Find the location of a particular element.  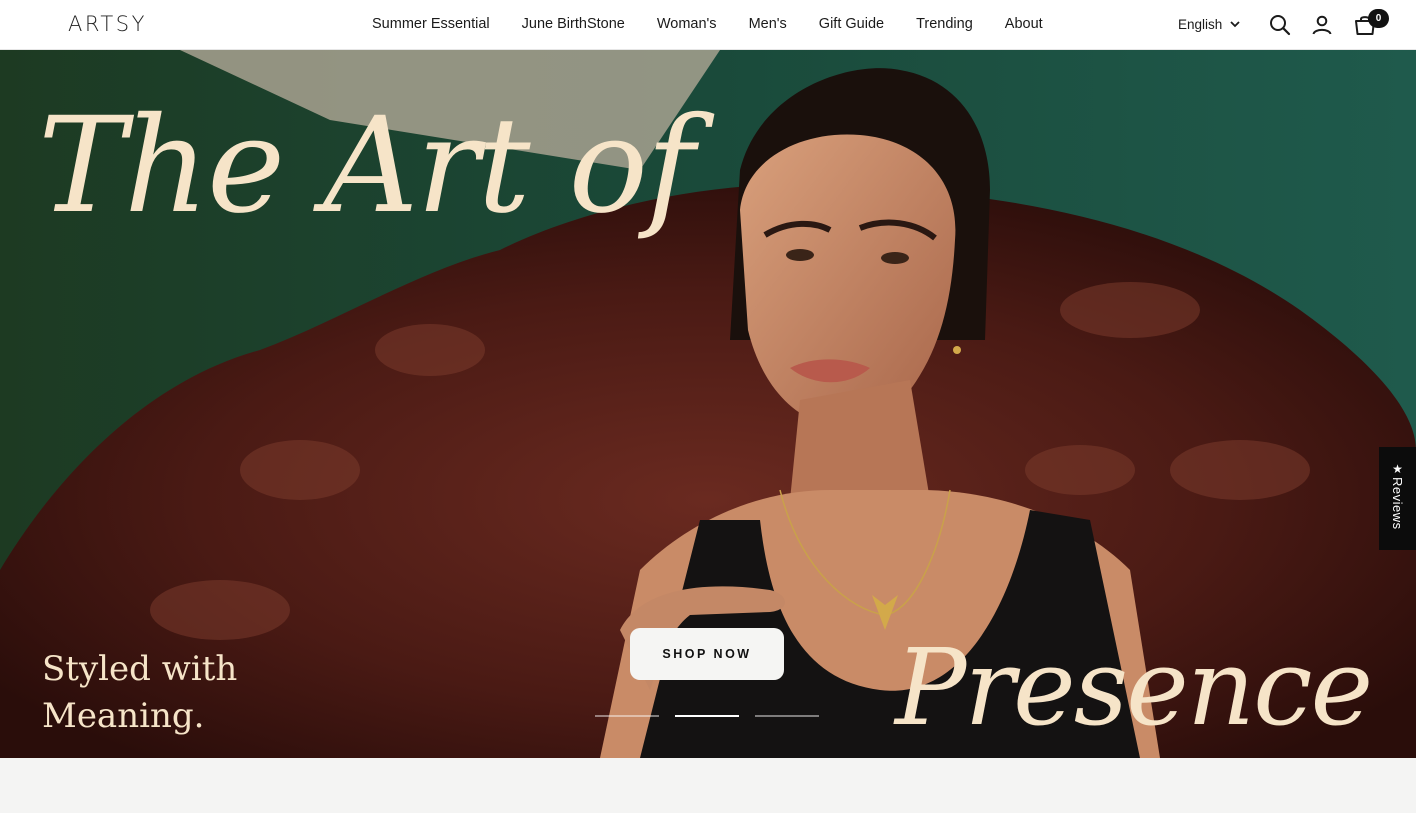

search-button is located at coordinates (1280, 25).